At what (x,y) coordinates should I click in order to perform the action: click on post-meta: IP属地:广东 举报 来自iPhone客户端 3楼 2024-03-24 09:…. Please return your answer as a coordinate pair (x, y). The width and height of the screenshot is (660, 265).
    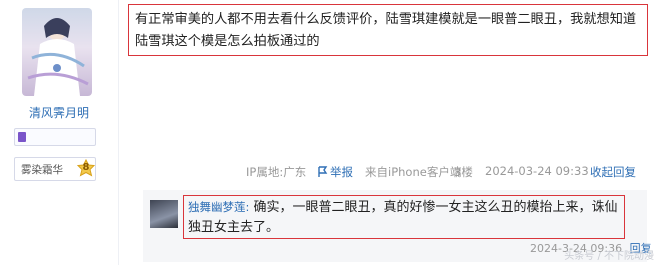
    Looking at the image, I should click on (440, 173).